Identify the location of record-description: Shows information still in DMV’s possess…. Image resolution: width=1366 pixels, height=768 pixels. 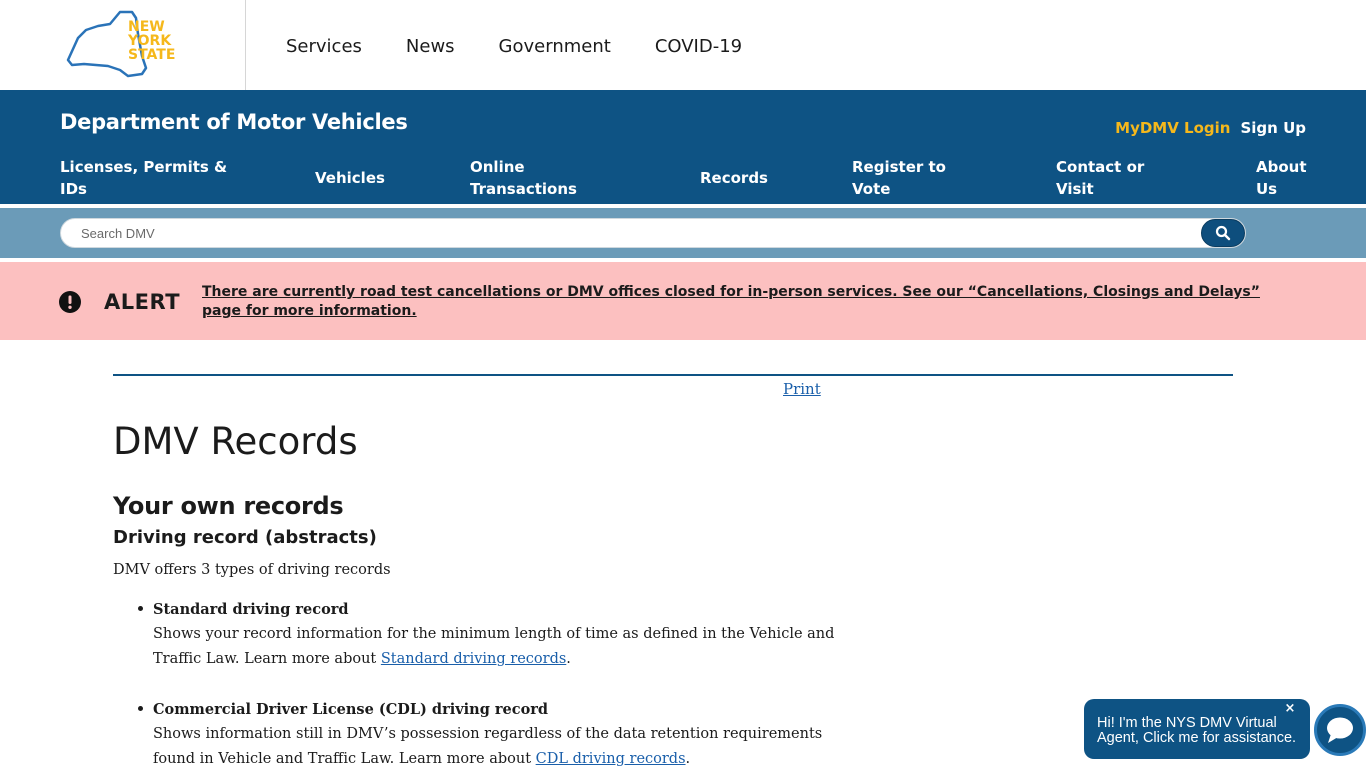
(488, 746).